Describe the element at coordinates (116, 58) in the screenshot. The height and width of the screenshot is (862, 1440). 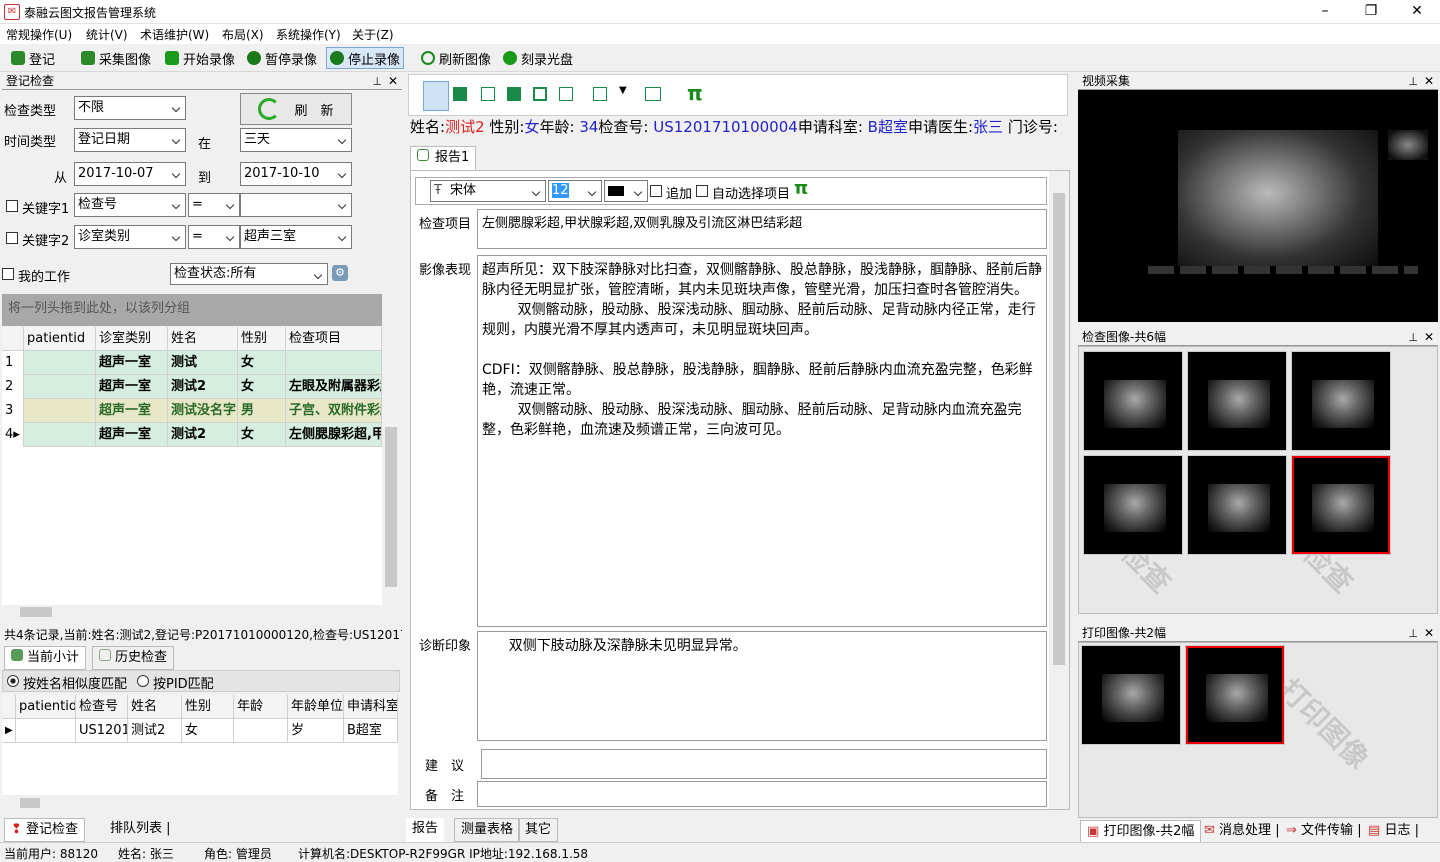
I see `capture-image-button: 采集图像` at that location.